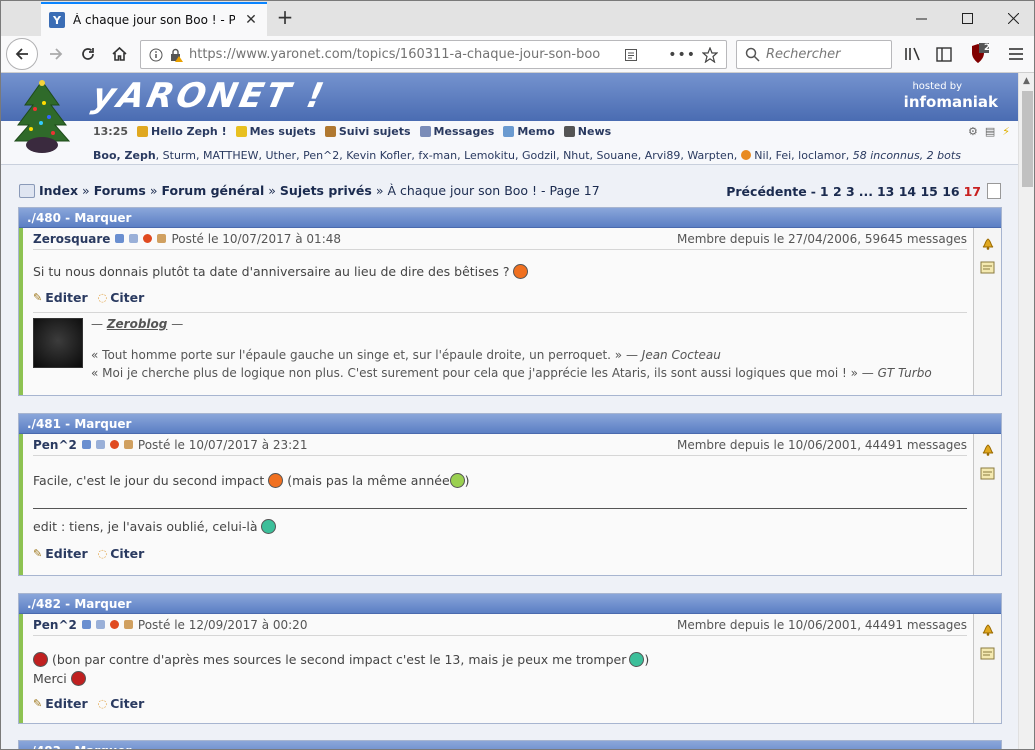 Image resolution: width=1035 pixels, height=750 pixels. Describe the element at coordinates (209, 96) in the screenshot. I see `site-logo: yARONET !` at that location.